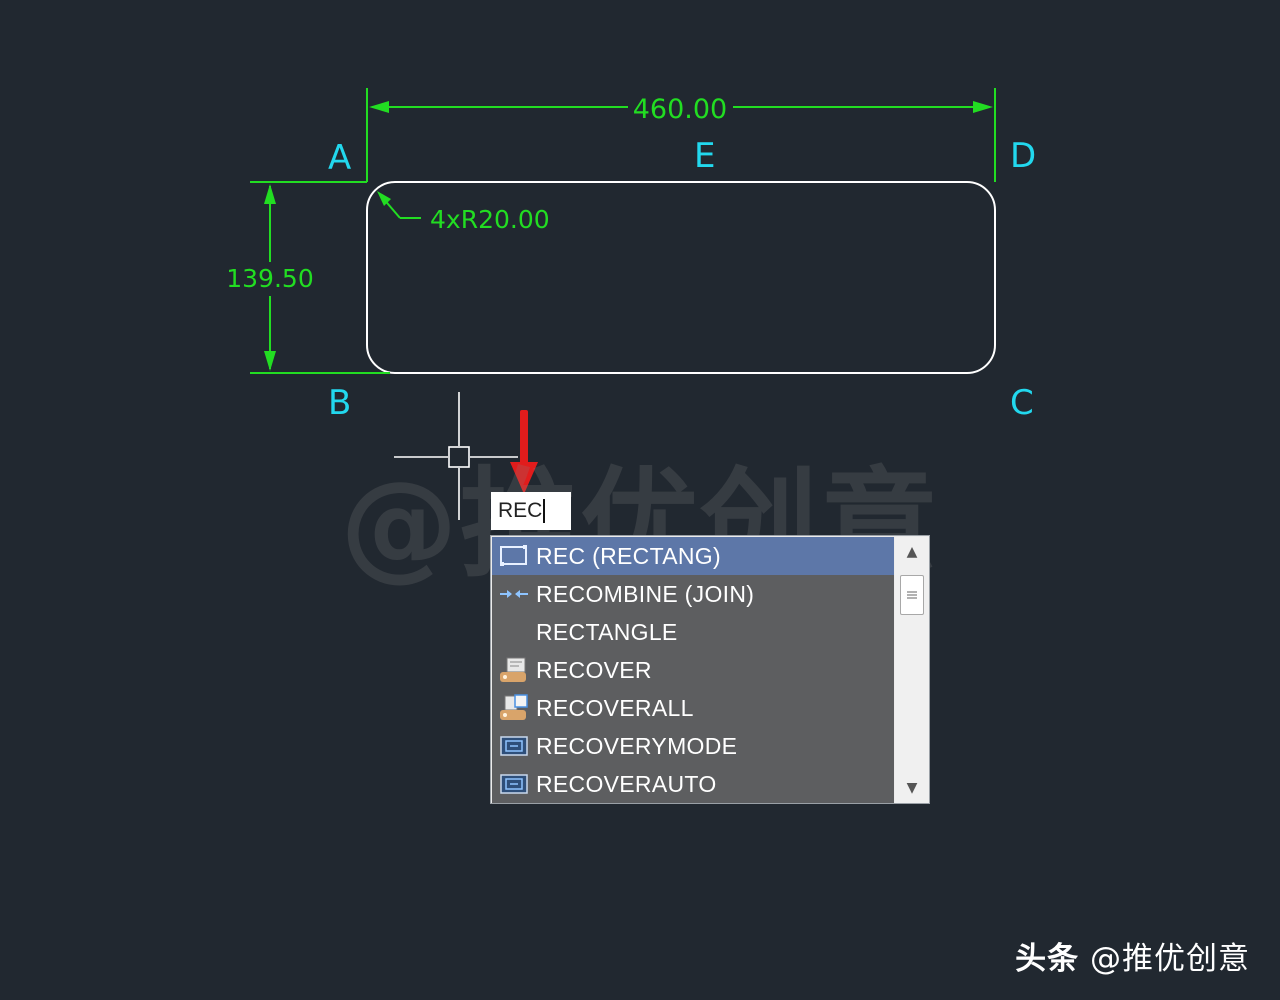 This screenshot has height=1000, width=1280. I want to click on point-label-e: E, so click(704, 156).